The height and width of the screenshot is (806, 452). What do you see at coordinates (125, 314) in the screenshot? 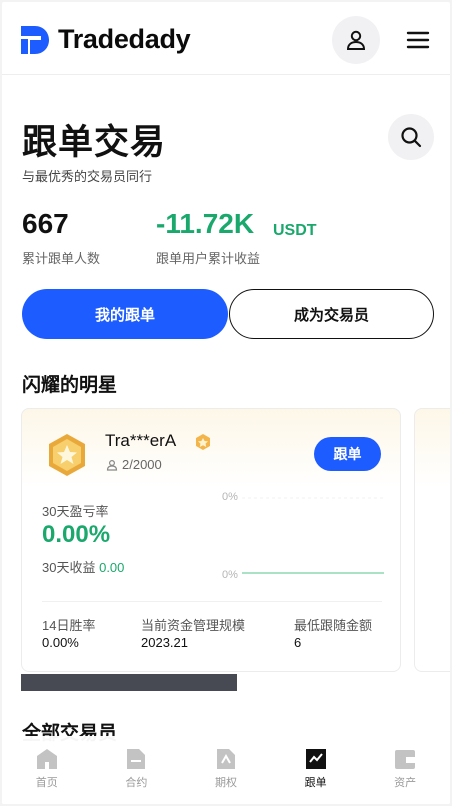
I see `my-copy-trades-button: 我的跟单` at bounding box center [125, 314].